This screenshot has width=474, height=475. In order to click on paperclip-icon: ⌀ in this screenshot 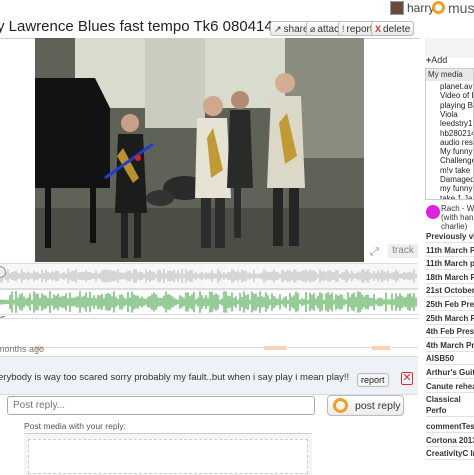, I will do `click(313, 29)`.